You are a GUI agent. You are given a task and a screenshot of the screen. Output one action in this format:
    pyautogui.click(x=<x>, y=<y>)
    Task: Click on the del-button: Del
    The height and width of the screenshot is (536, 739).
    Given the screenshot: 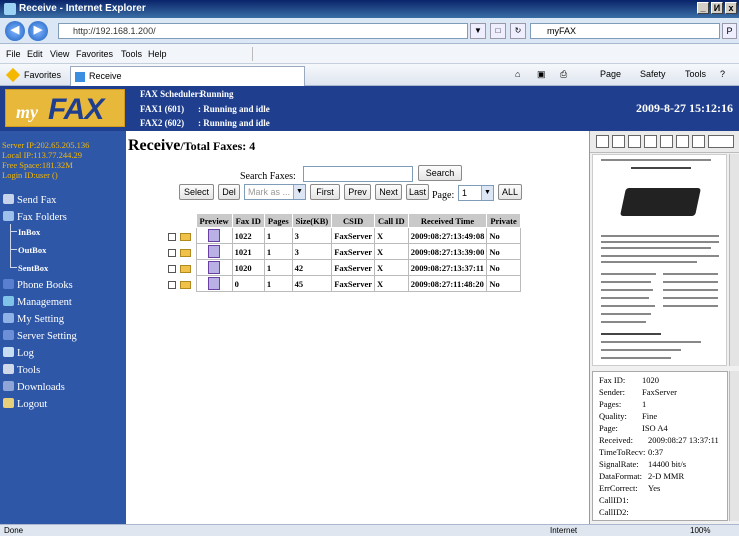 What is the action you would take?
    pyautogui.click(x=229, y=192)
    